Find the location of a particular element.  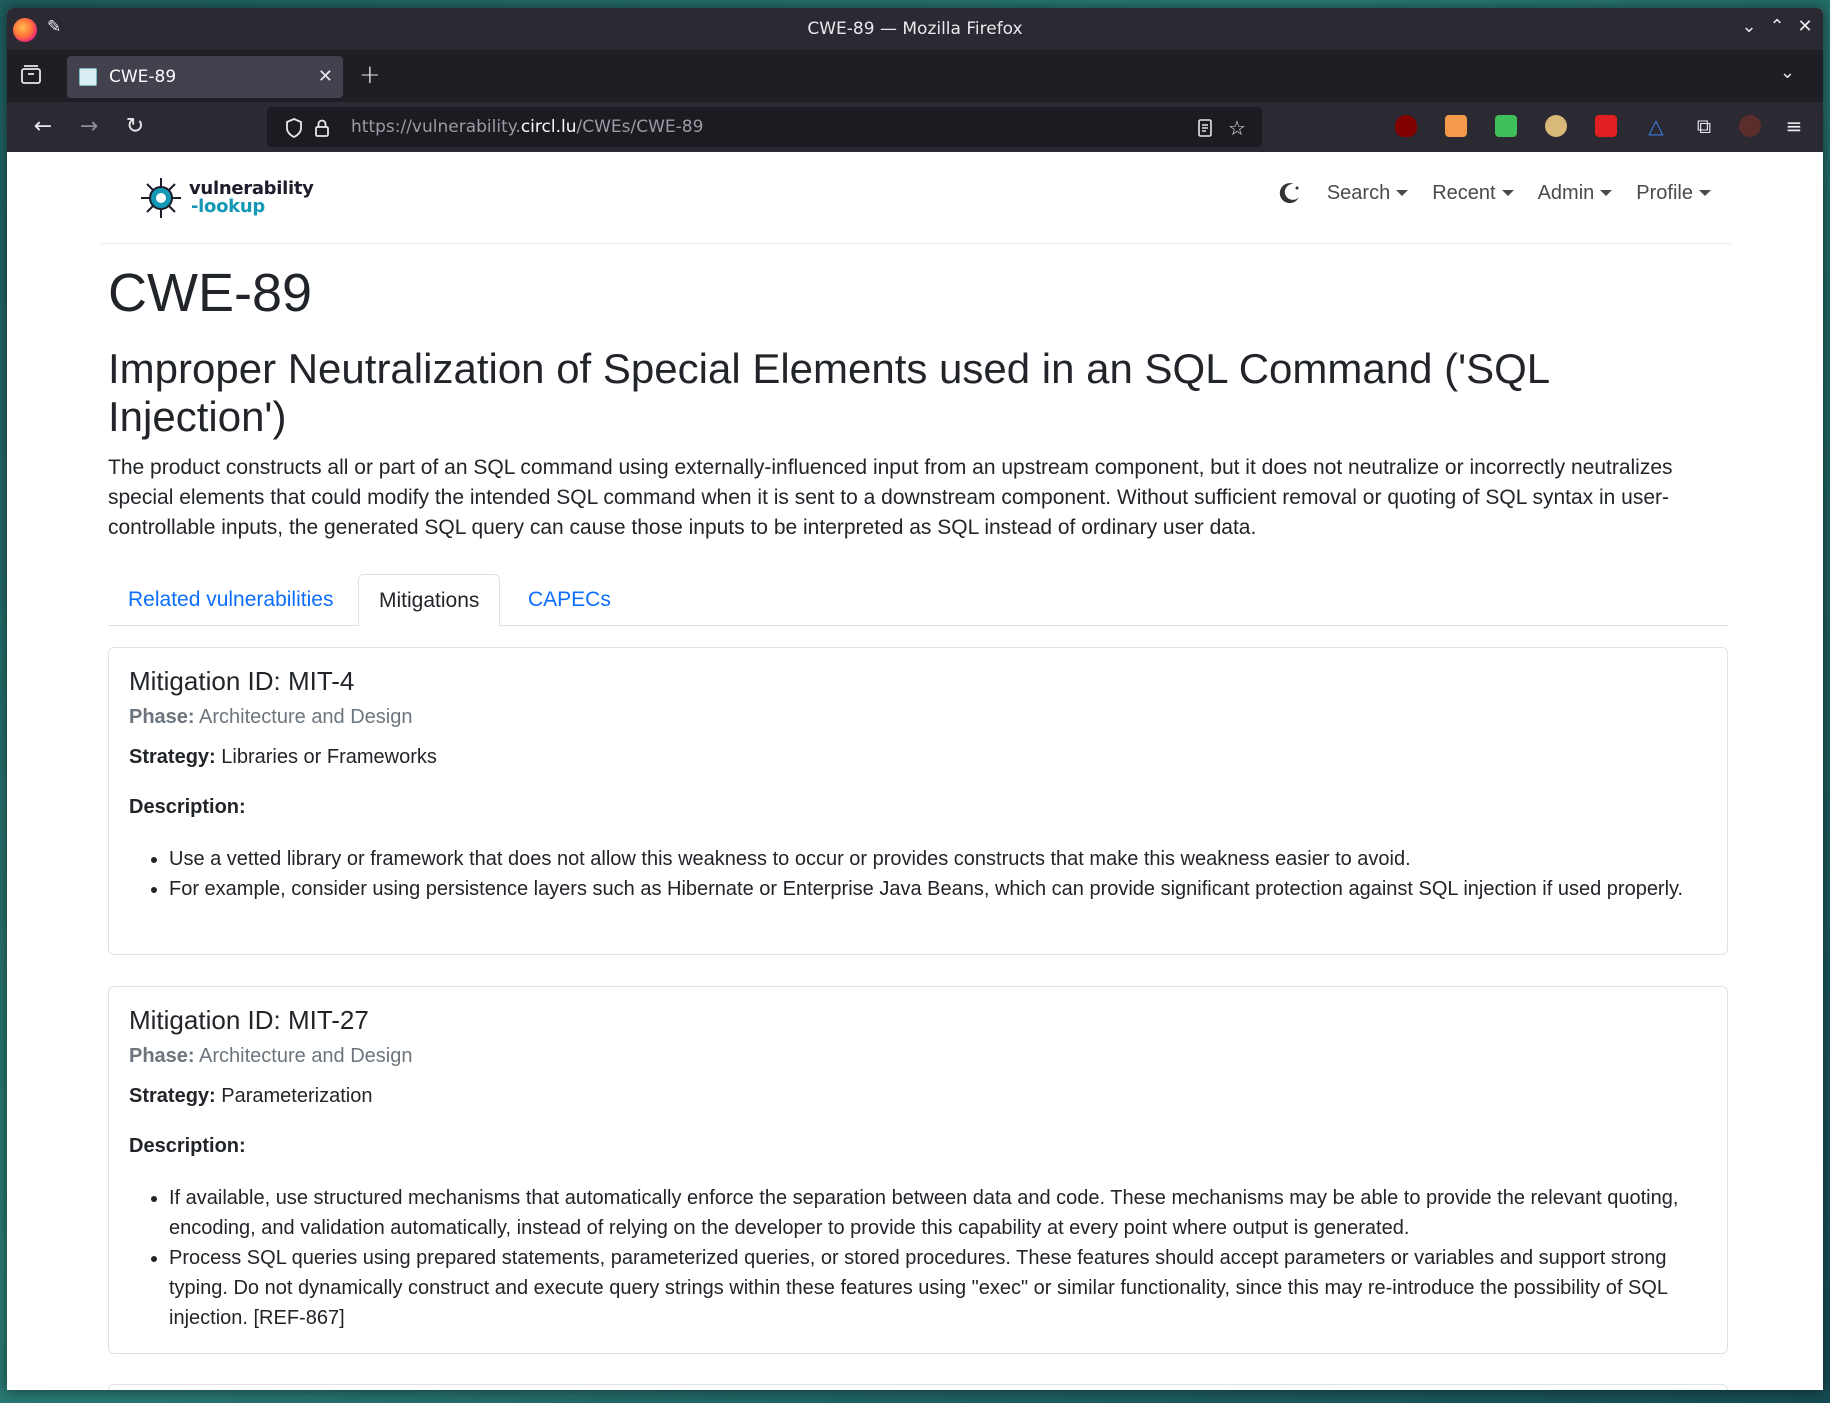

tab-mitigations: Mitigations is located at coordinates (429, 600).